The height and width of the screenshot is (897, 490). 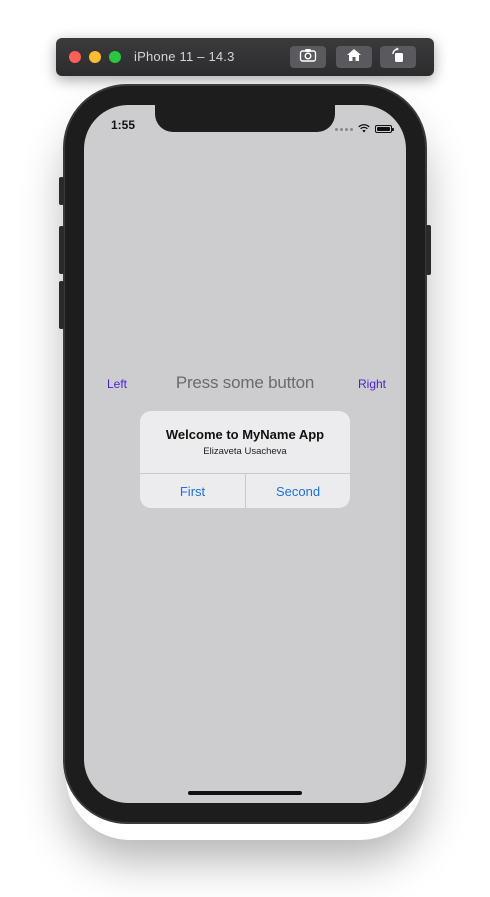 I want to click on home-icon, so click(x=354, y=57).